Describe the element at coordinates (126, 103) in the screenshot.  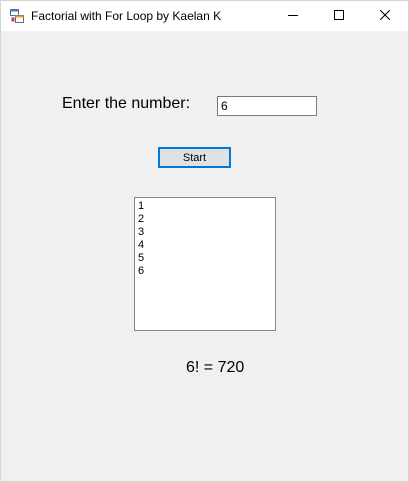
I see `prompt-label: Enter the number:` at that location.